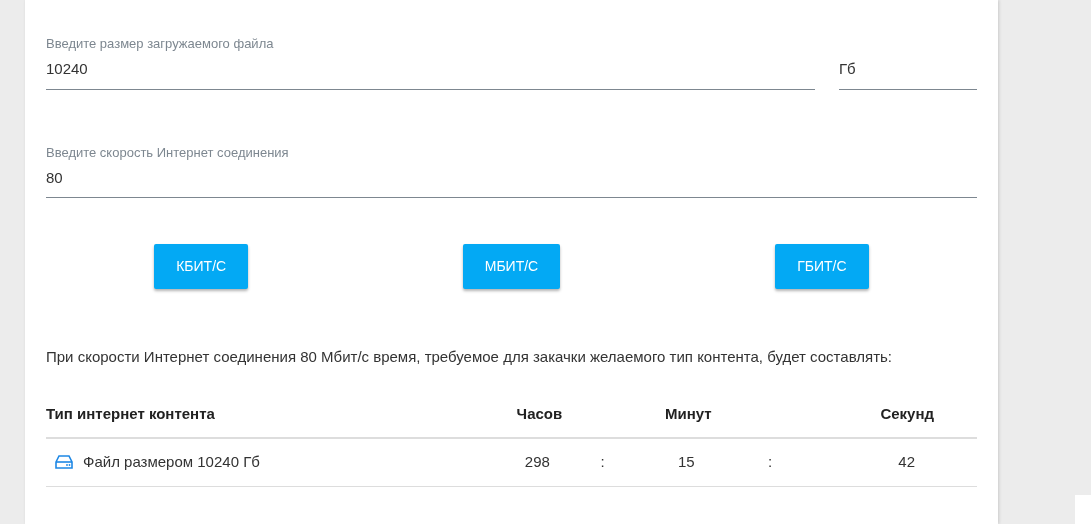 The height and width of the screenshot is (524, 1091). What do you see at coordinates (168, 152) in the screenshot?
I see `field-label: Введите скорость Интернет соединения` at bounding box center [168, 152].